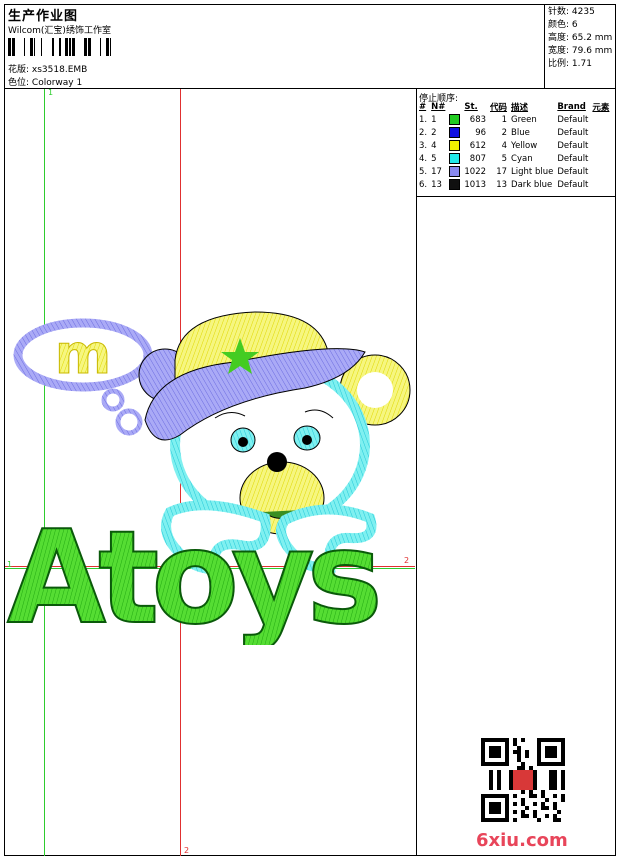 Image resolution: width=620 pixels, height=860 pixels. Describe the element at coordinates (516, 196) in the screenshot. I see `sidebar-table-divider` at that location.